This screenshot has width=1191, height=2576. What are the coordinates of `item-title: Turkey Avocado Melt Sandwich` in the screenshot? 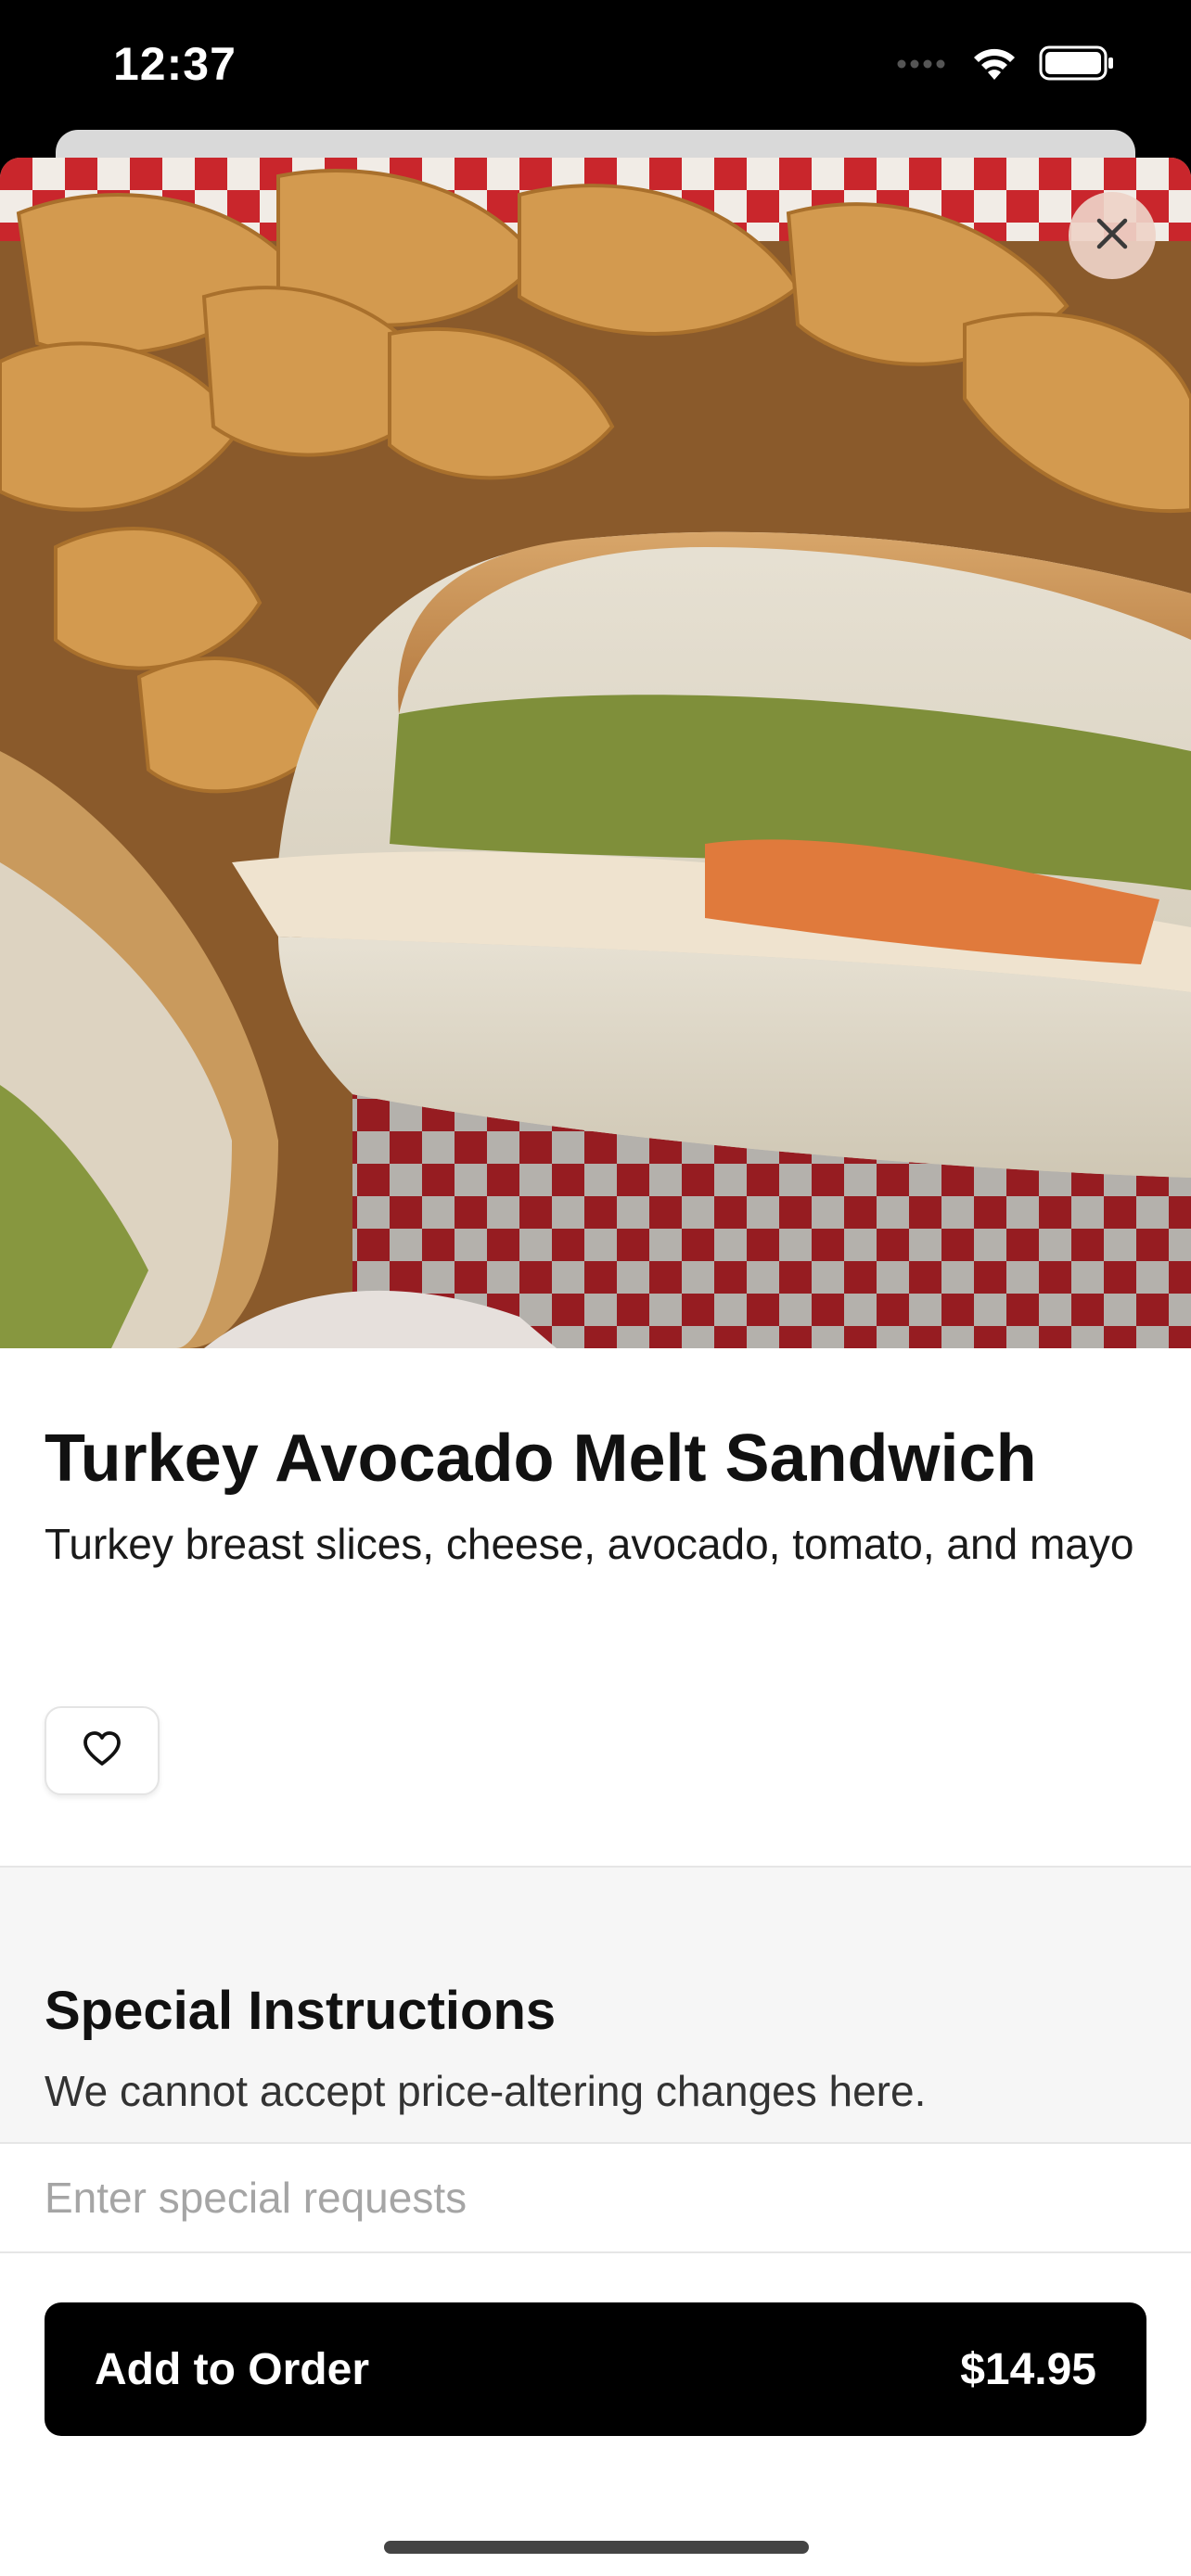 It's located at (541, 1459).